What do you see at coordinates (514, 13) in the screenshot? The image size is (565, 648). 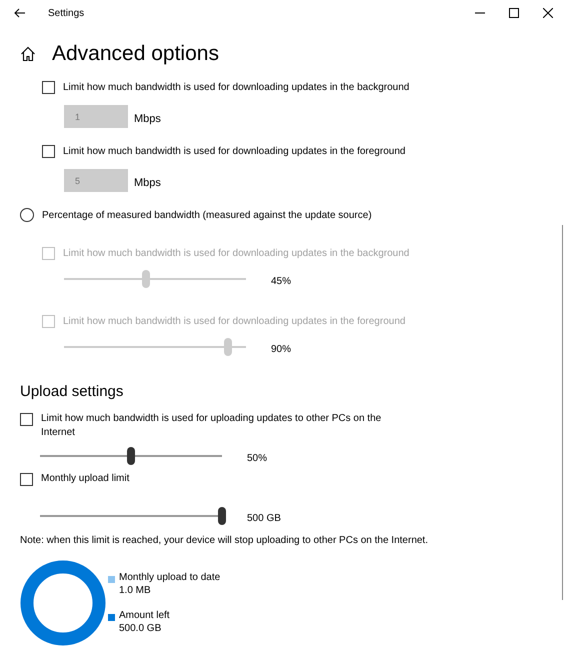 I see `maximize-icon` at bounding box center [514, 13].